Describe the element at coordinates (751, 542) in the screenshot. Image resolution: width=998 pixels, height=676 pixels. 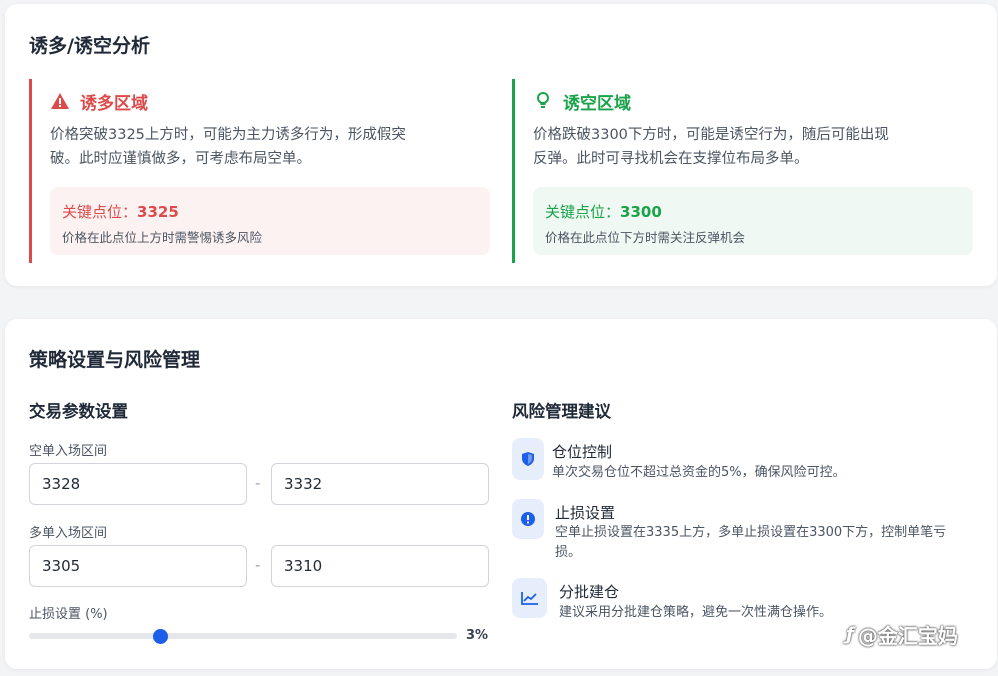
I see `risk-item-desc: 空单止损设置在3335上方，多单止损设置在3300下方，控制单笔亏损。` at that location.